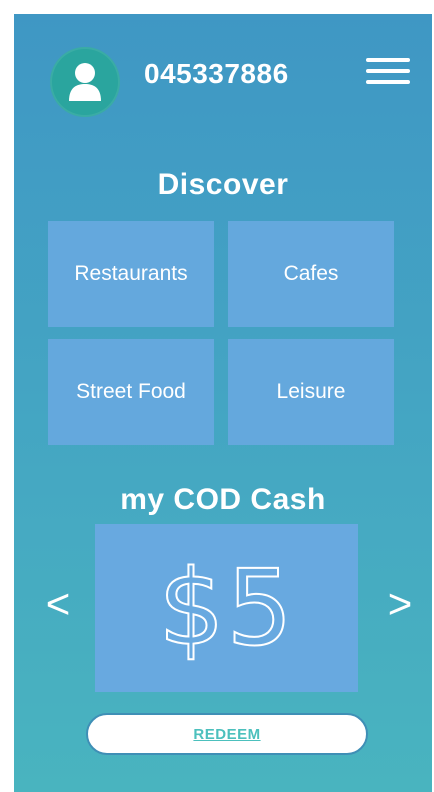 The height and width of the screenshot is (792, 434). I want to click on category-leisure: Leisure, so click(311, 392).